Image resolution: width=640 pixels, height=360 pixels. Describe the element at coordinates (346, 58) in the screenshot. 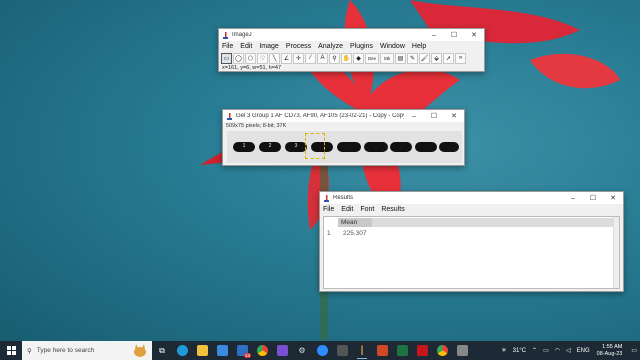

I see `scroll-tool-icon: ✋` at that location.